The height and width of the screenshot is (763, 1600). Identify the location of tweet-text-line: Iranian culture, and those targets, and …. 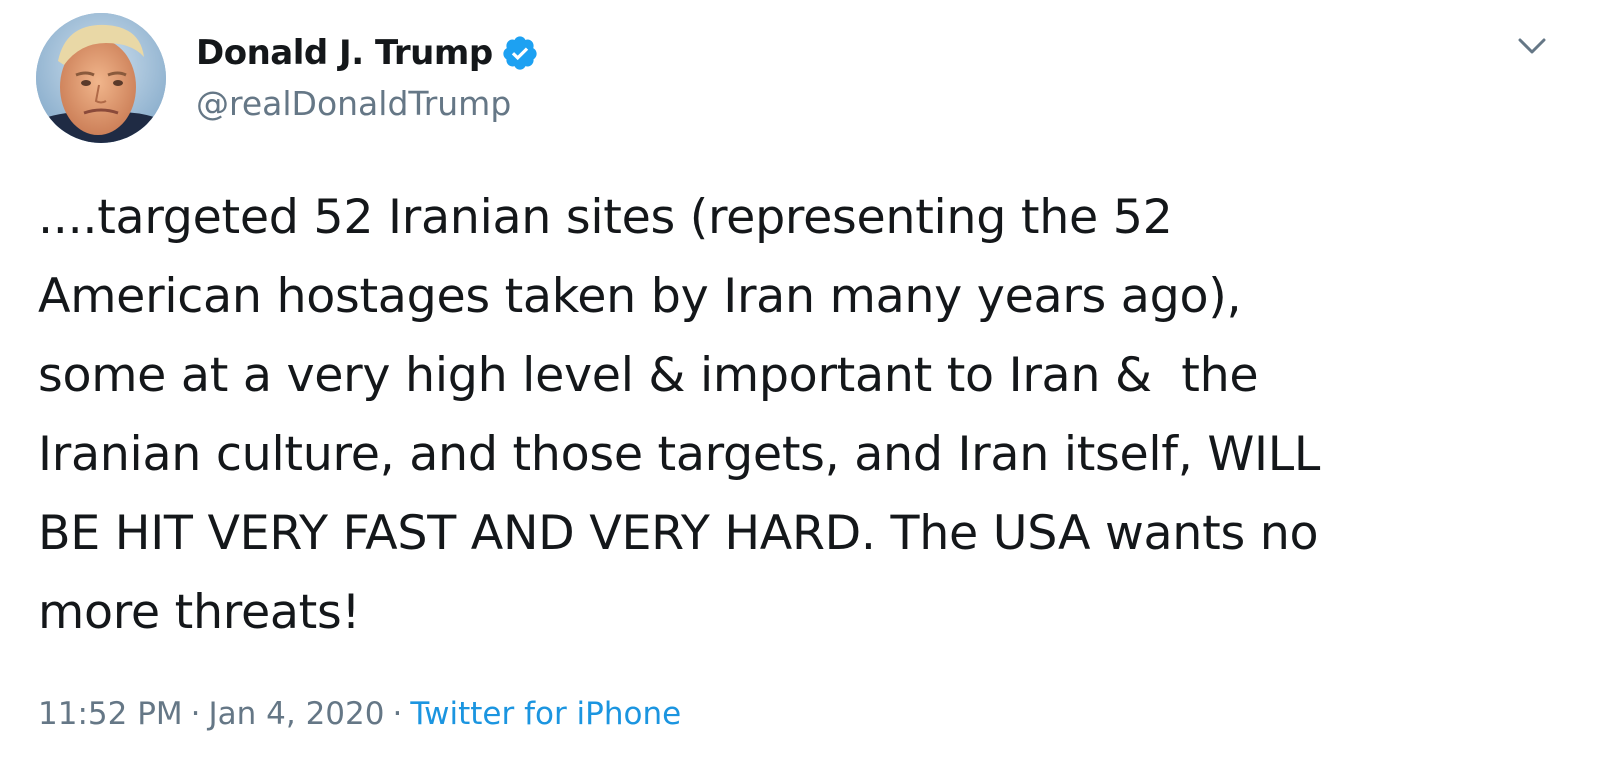
(679, 454).